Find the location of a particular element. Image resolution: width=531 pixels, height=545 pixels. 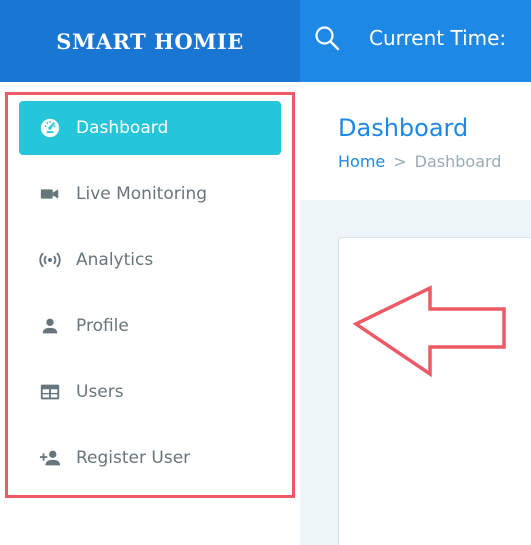

sidebar-item-profile: Profile is located at coordinates (150, 326).